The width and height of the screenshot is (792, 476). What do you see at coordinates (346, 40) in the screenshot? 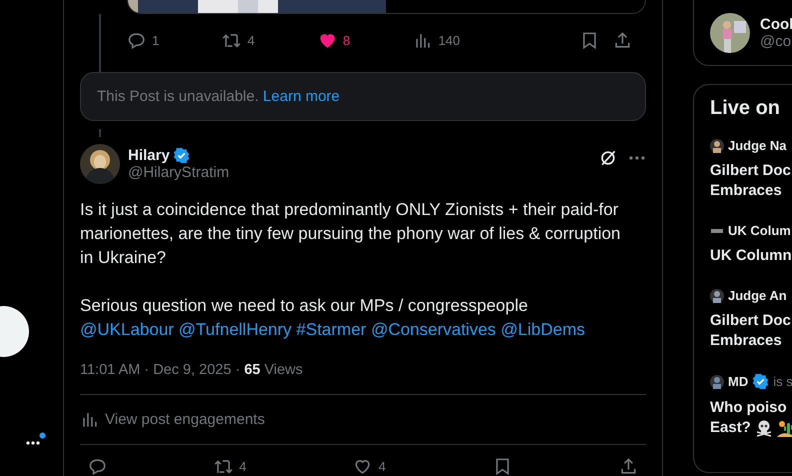
I see `action-count: 8` at bounding box center [346, 40].